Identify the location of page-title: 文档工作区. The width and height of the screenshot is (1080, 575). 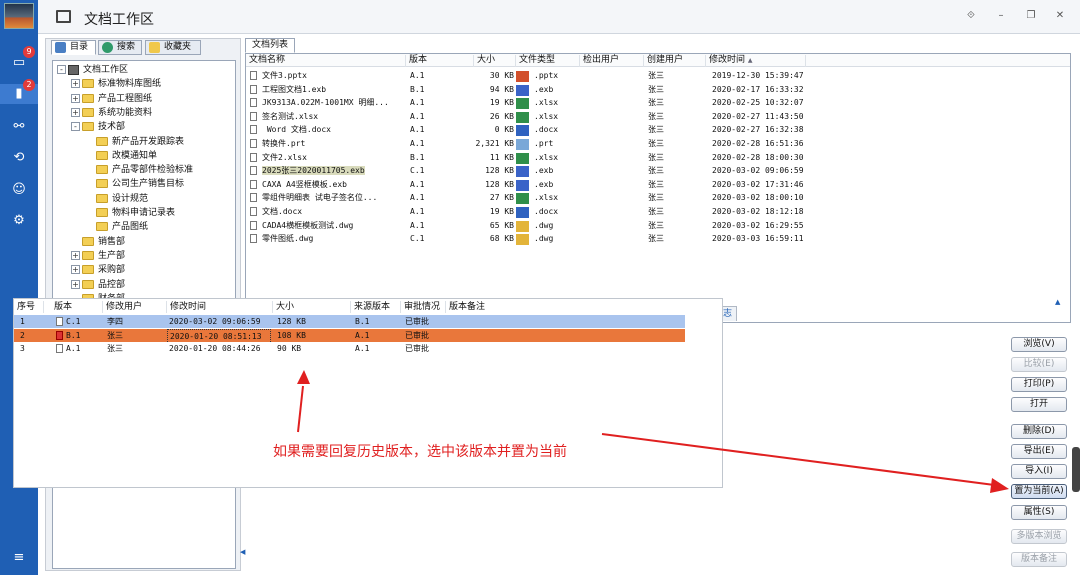
(119, 20).